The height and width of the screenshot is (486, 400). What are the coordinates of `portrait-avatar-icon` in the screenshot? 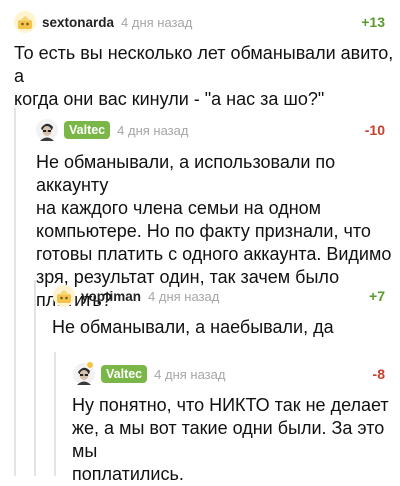 It's located at (47, 130).